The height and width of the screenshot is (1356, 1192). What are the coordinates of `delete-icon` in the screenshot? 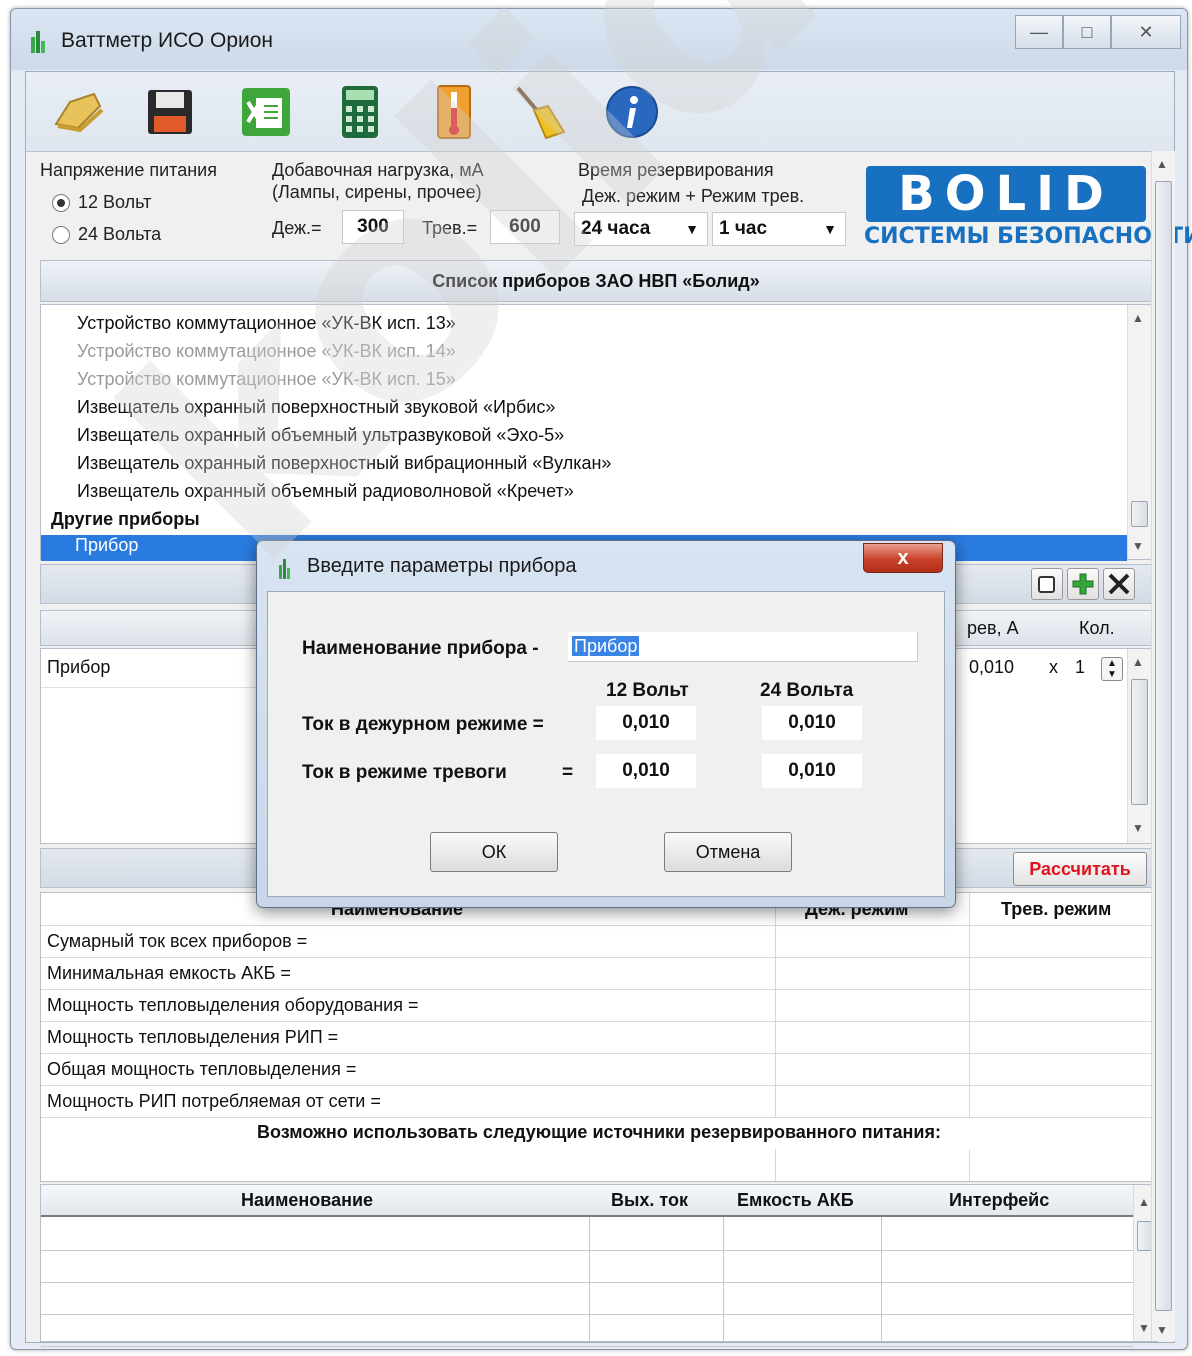 It's located at (1119, 584).